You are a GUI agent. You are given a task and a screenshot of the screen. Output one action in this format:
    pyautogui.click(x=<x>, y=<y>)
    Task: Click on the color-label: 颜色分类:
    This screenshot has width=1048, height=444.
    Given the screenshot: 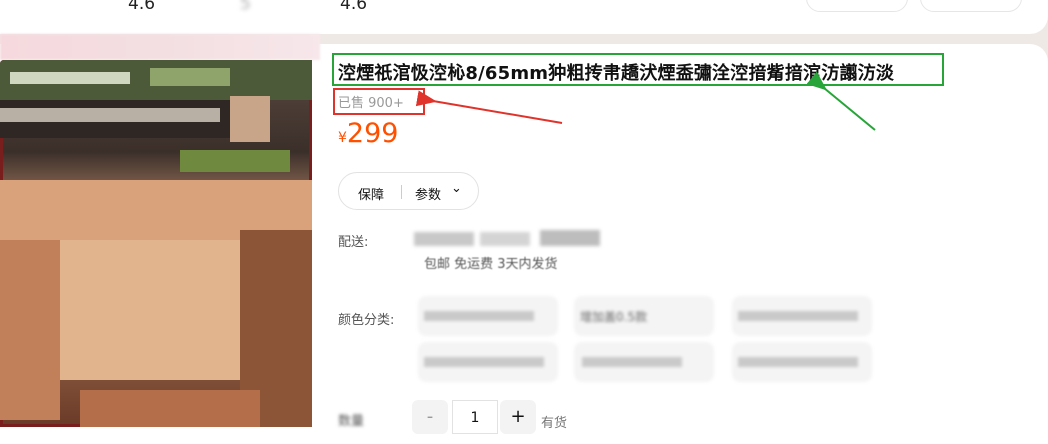 What is the action you would take?
    pyautogui.click(x=366, y=320)
    